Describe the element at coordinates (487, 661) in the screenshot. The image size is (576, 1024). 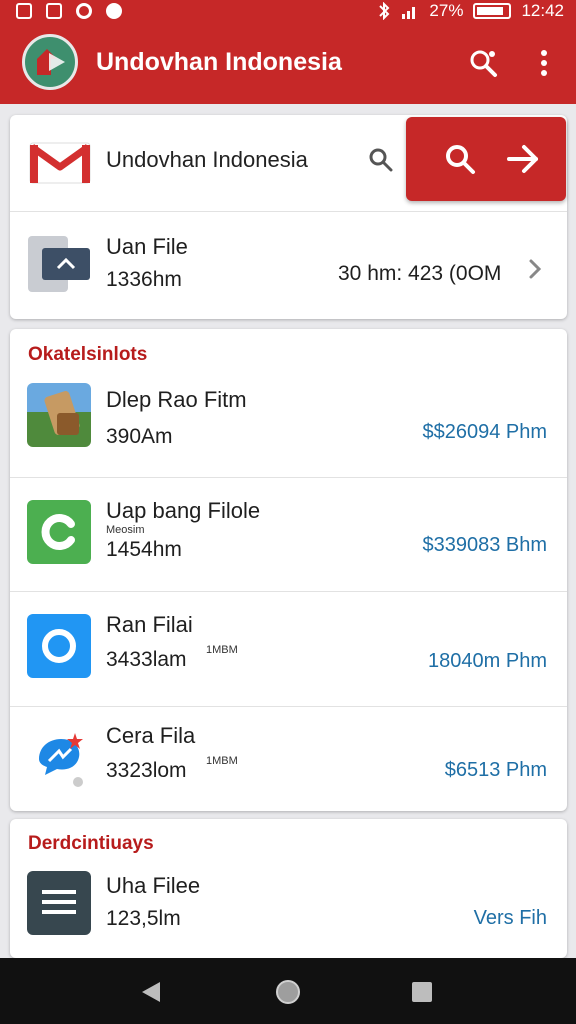
I see `item-price: 18040m Phm` at that location.